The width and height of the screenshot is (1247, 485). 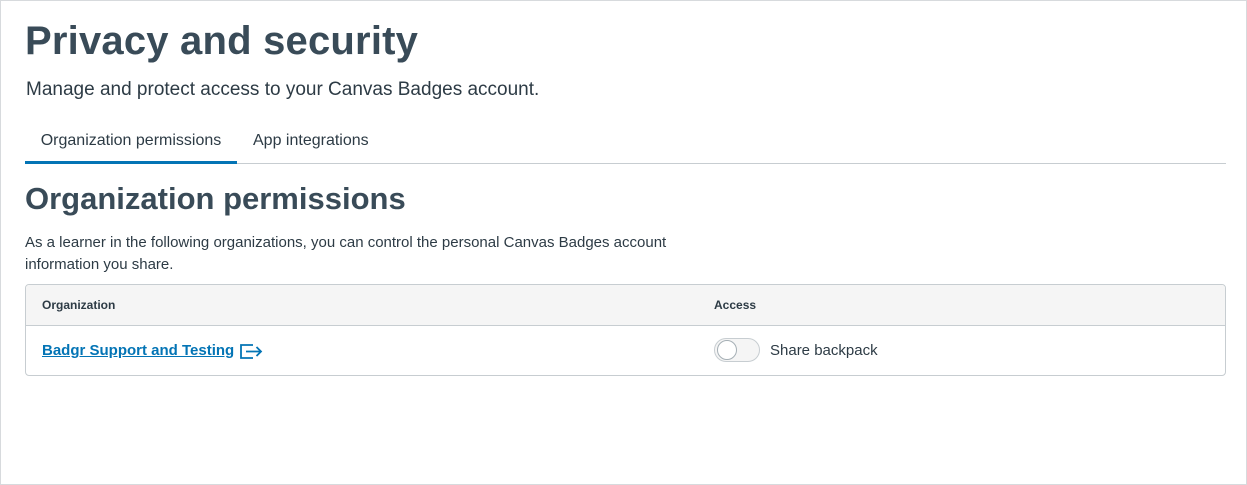 What do you see at coordinates (727, 350) in the screenshot?
I see `toggle-knob` at bounding box center [727, 350].